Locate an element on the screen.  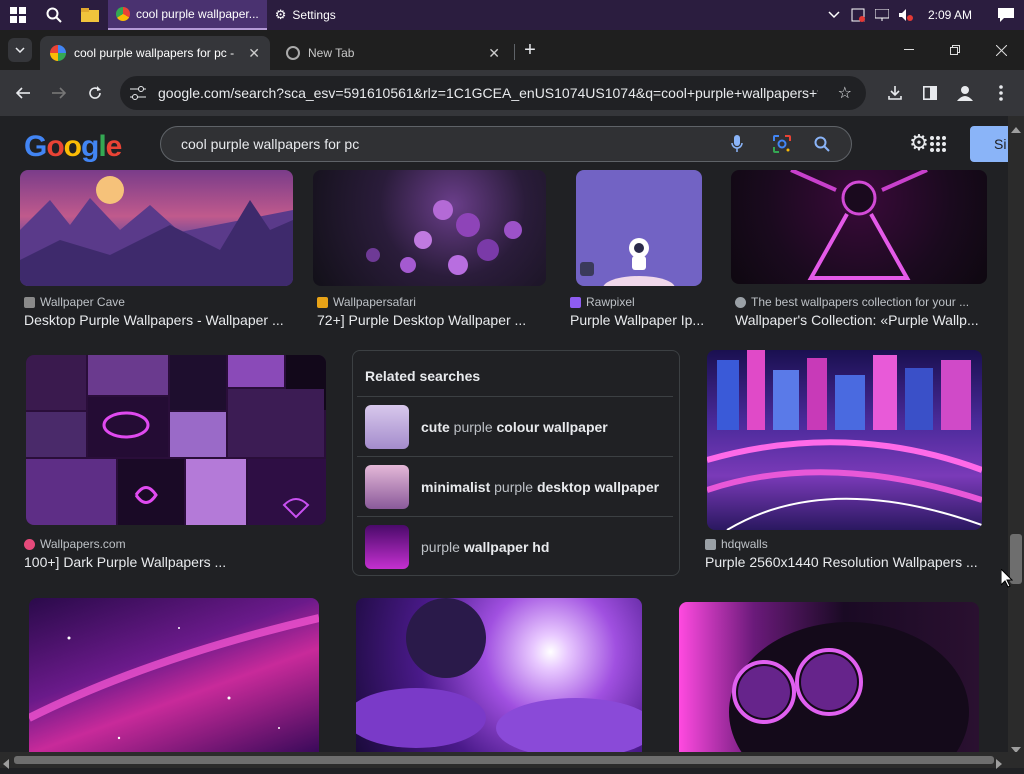
related-searches-heading: Related searches is located at coordinates (423, 376).